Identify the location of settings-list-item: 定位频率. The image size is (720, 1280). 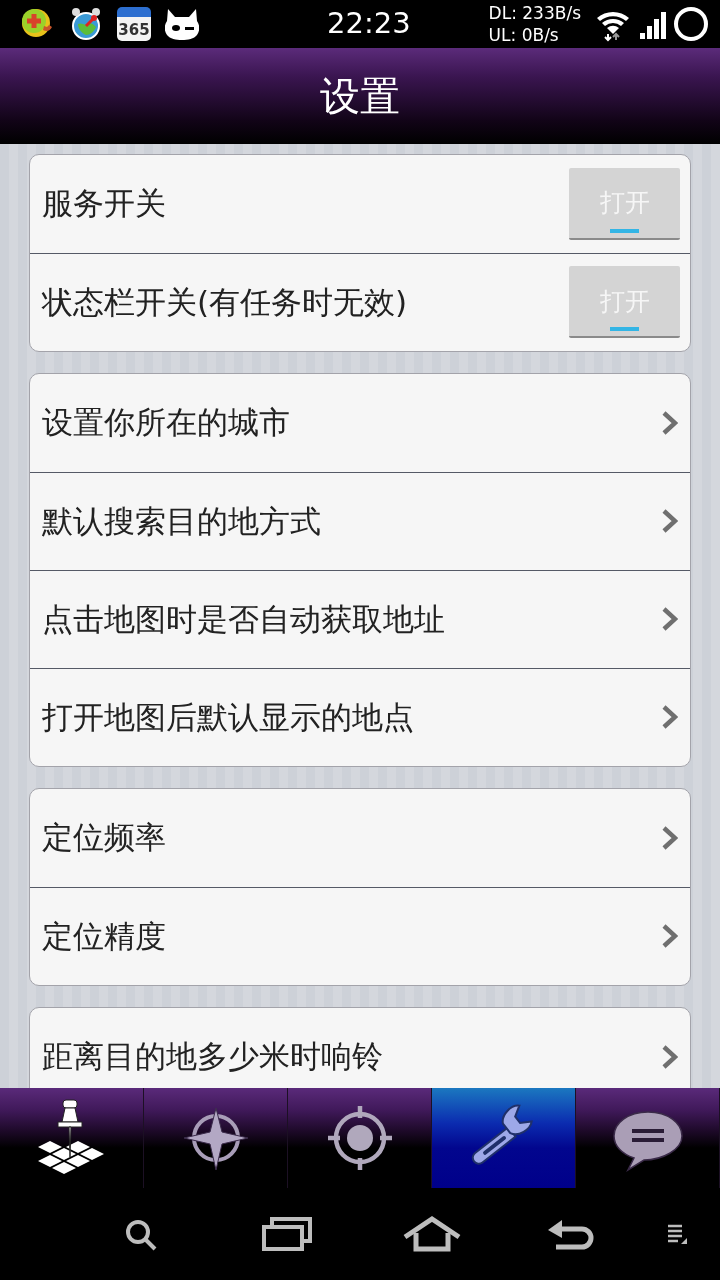
(360, 837).